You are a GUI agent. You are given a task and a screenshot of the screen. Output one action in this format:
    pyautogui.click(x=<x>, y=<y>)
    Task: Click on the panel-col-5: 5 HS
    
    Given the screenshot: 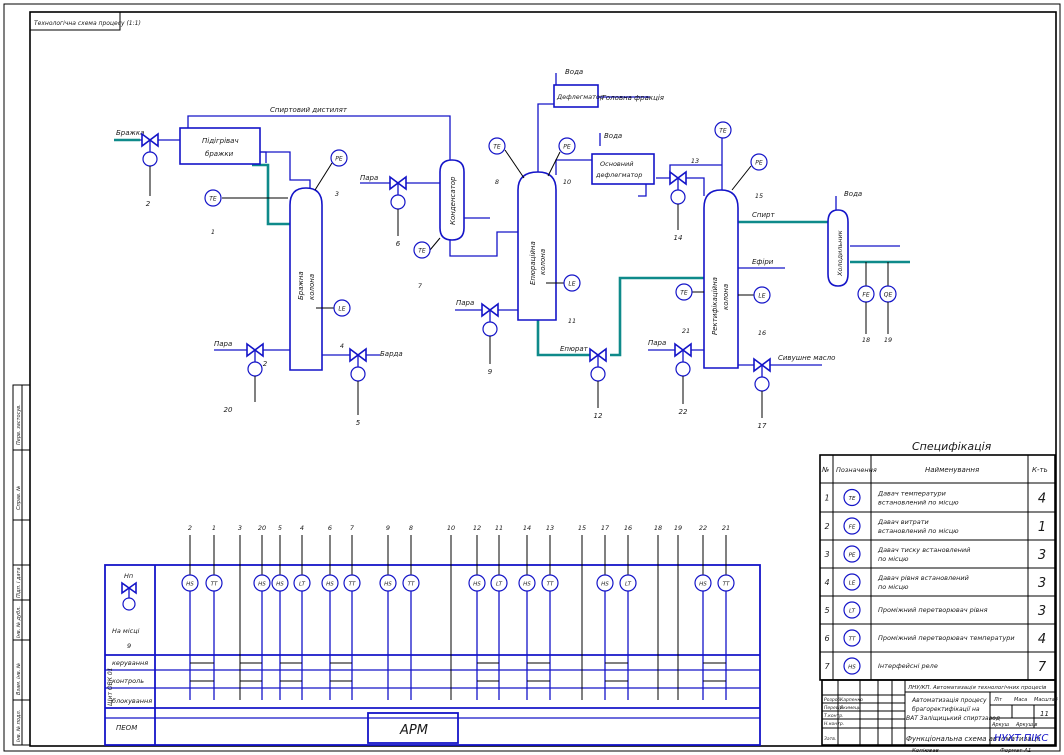 What is the action you would take?
    pyautogui.click(x=280, y=612)
    